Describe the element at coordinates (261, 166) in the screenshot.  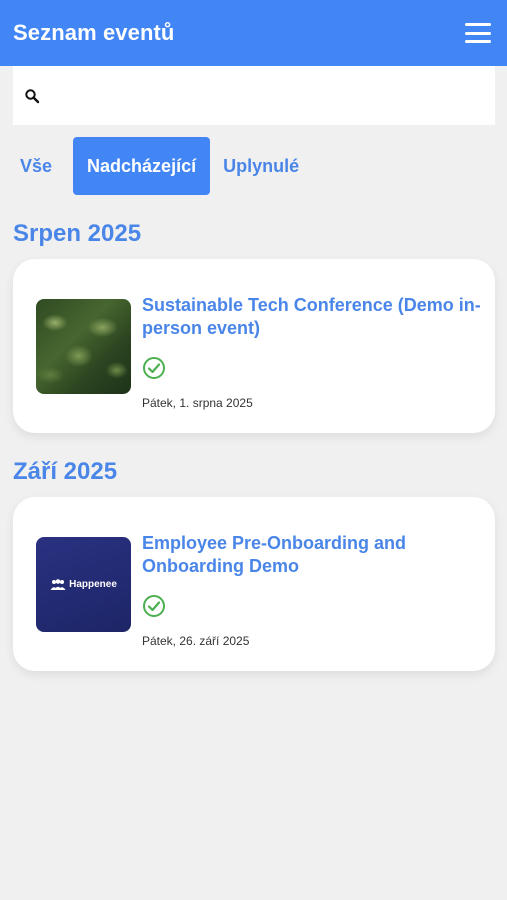
I see `tab-past: Uplynulé` at that location.